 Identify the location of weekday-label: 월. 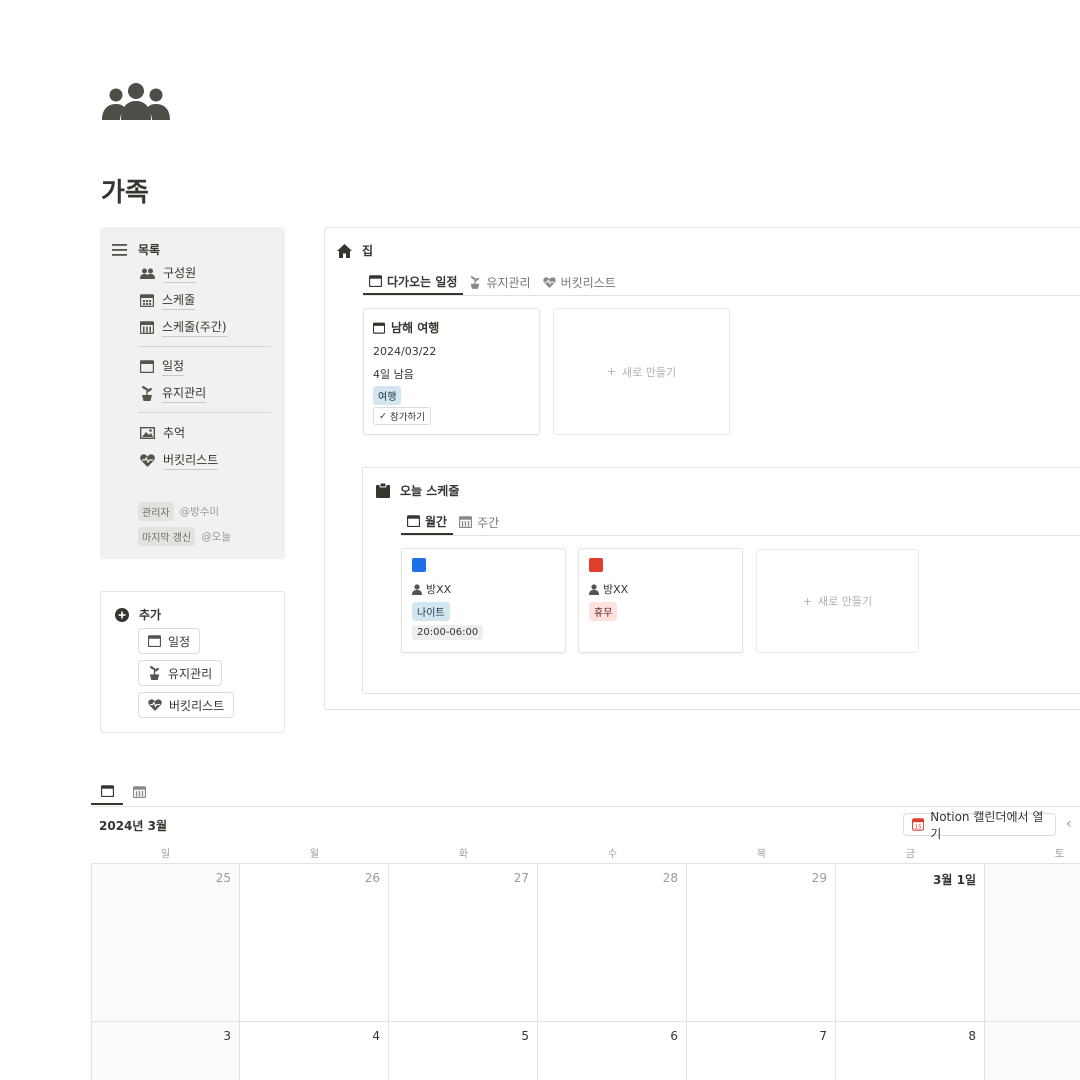
(314, 854).